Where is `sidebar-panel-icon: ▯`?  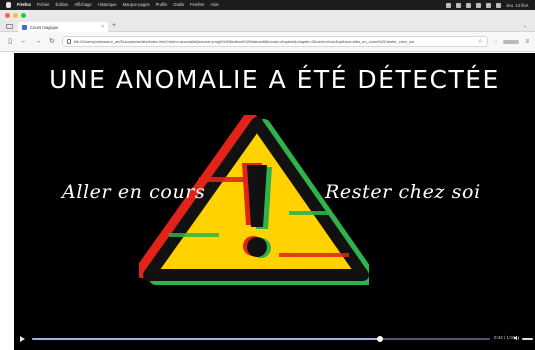 sidebar-panel-icon: ▯ is located at coordinates (10, 41).